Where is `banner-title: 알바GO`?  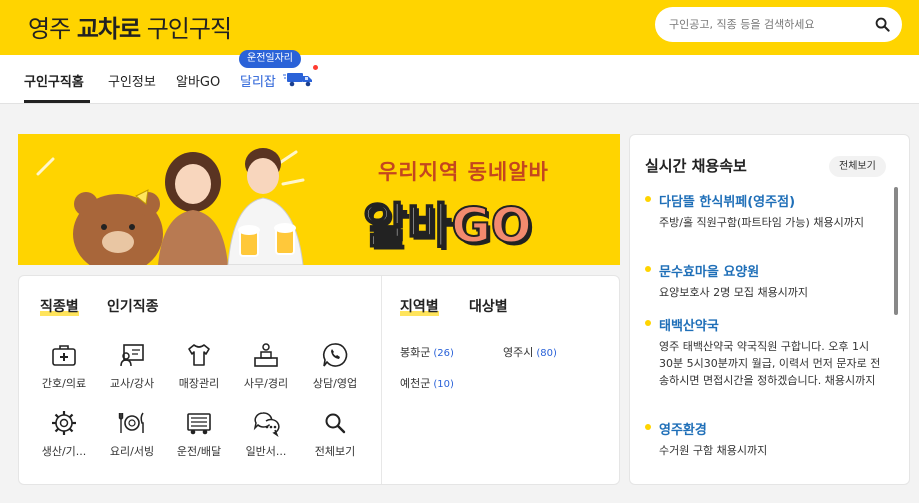 banner-title: 알바GO is located at coordinates (447, 221).